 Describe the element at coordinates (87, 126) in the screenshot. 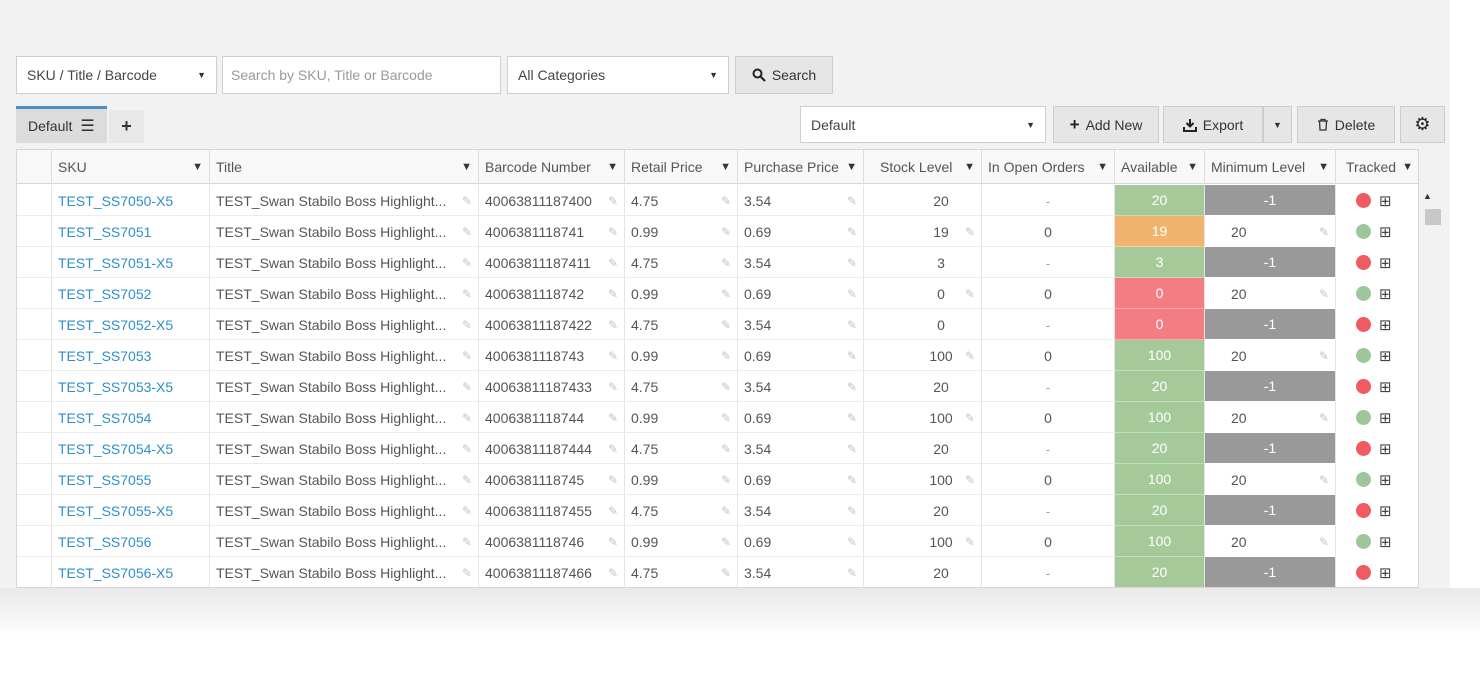

I see `hamburger-menu-icon: ☰` at that location.